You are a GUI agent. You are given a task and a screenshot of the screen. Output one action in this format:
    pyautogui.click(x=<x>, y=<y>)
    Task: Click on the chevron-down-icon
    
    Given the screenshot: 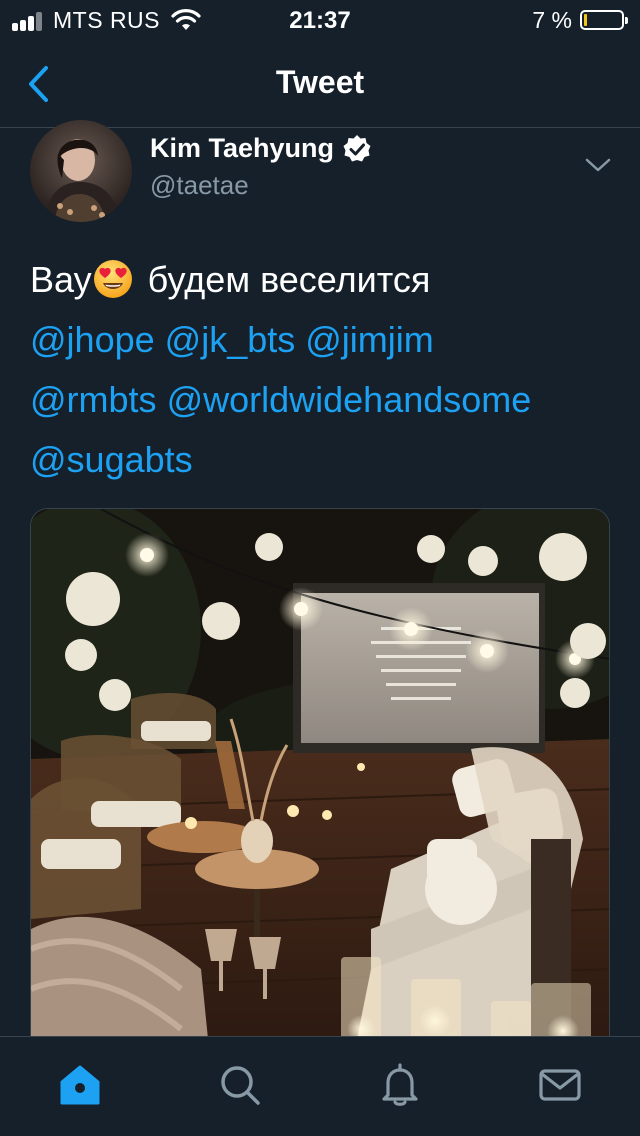 What is the action you would take?
    pyautogui.click(x=598, y=165)
    